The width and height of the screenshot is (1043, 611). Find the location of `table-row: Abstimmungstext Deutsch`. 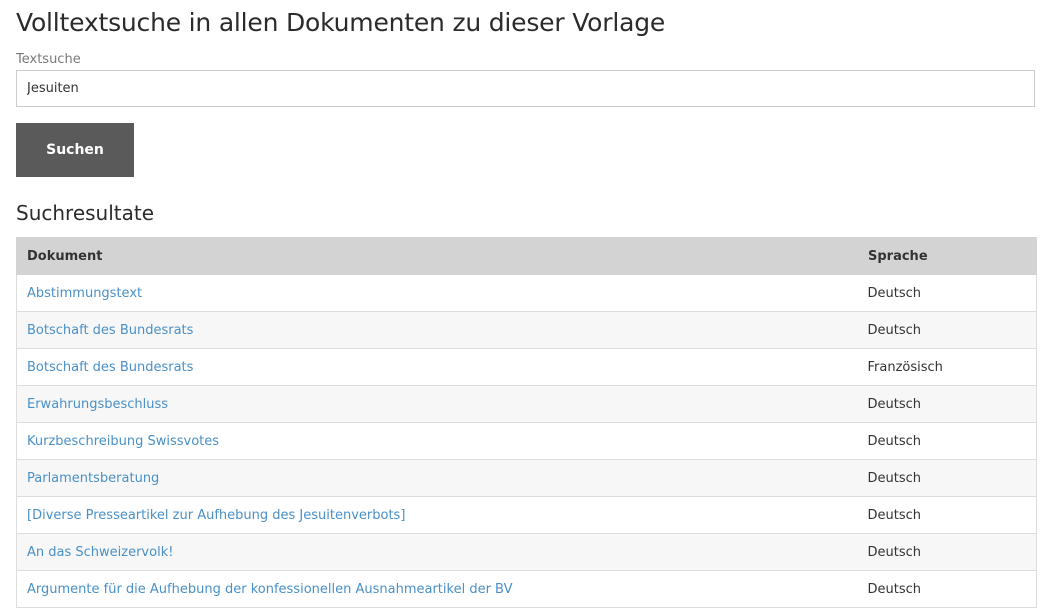

table-row: Abstimmungstext Deutsch is located at coordinates (526, 293).